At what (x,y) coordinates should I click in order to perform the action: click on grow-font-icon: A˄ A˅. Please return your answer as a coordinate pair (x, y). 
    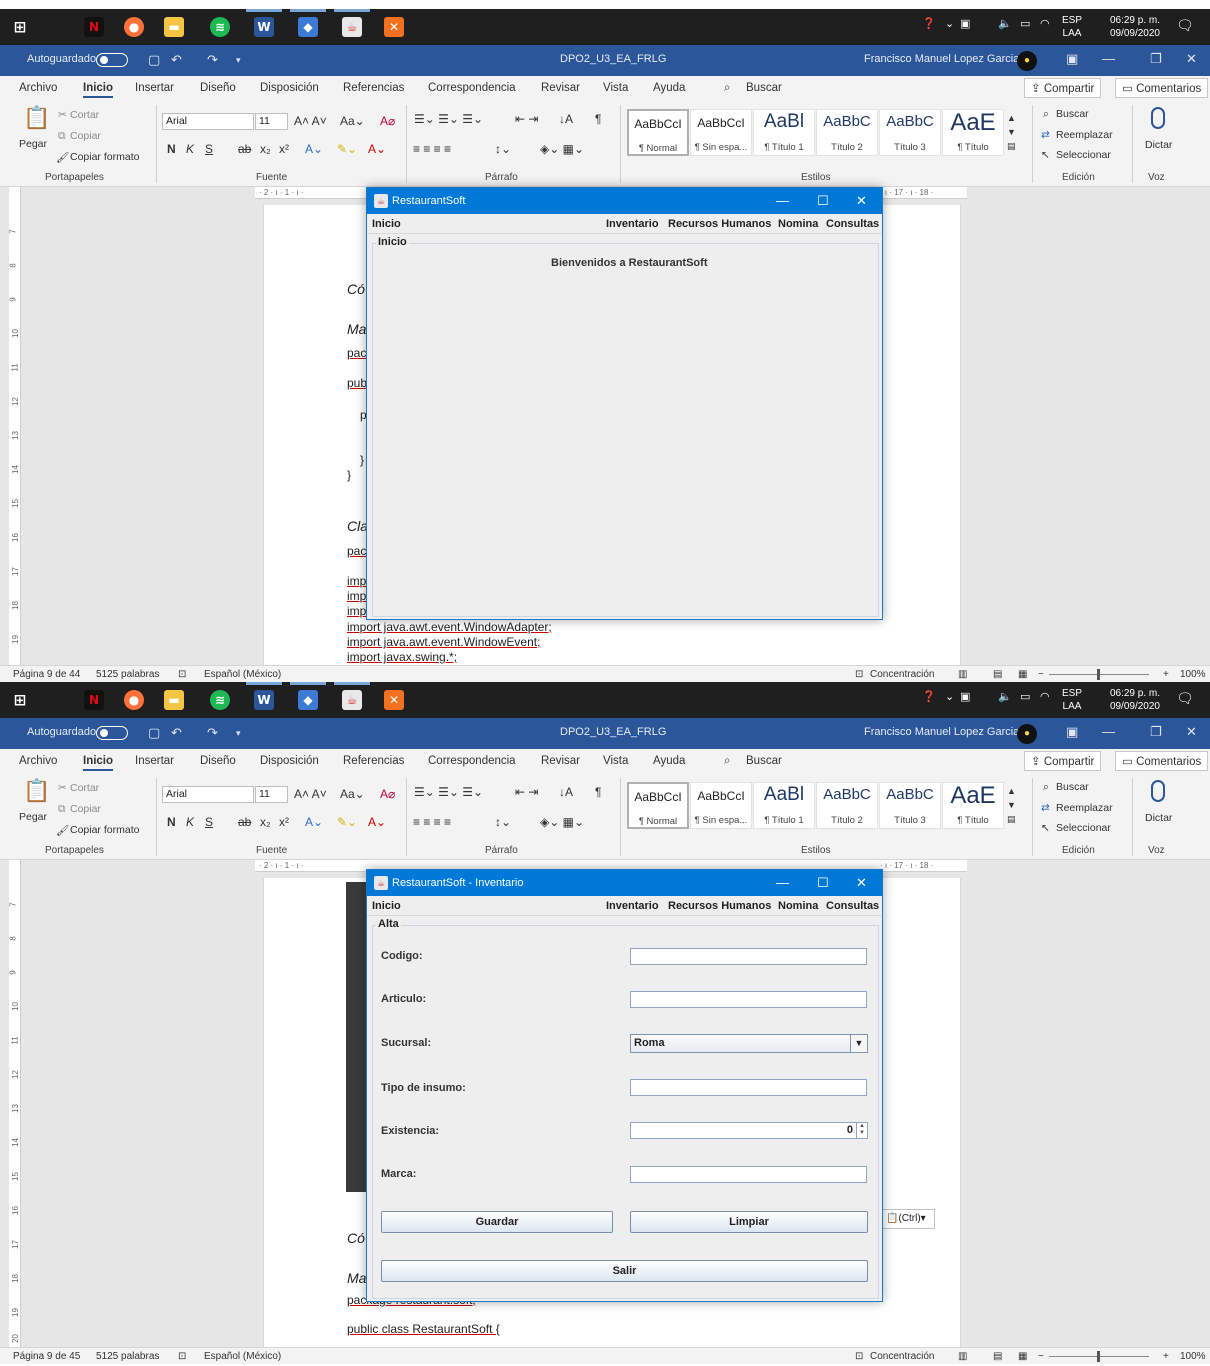
    Looking at the image, I should click on (310, 121).